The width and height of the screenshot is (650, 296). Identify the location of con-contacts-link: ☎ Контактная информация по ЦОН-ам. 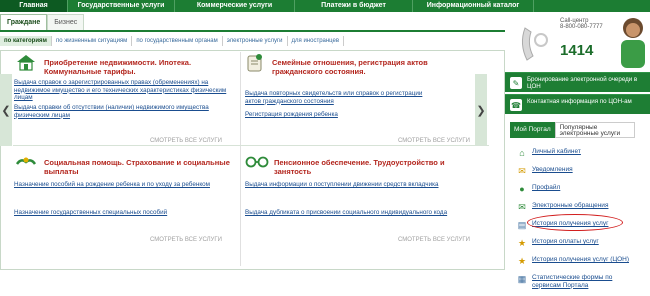
(577, 104).